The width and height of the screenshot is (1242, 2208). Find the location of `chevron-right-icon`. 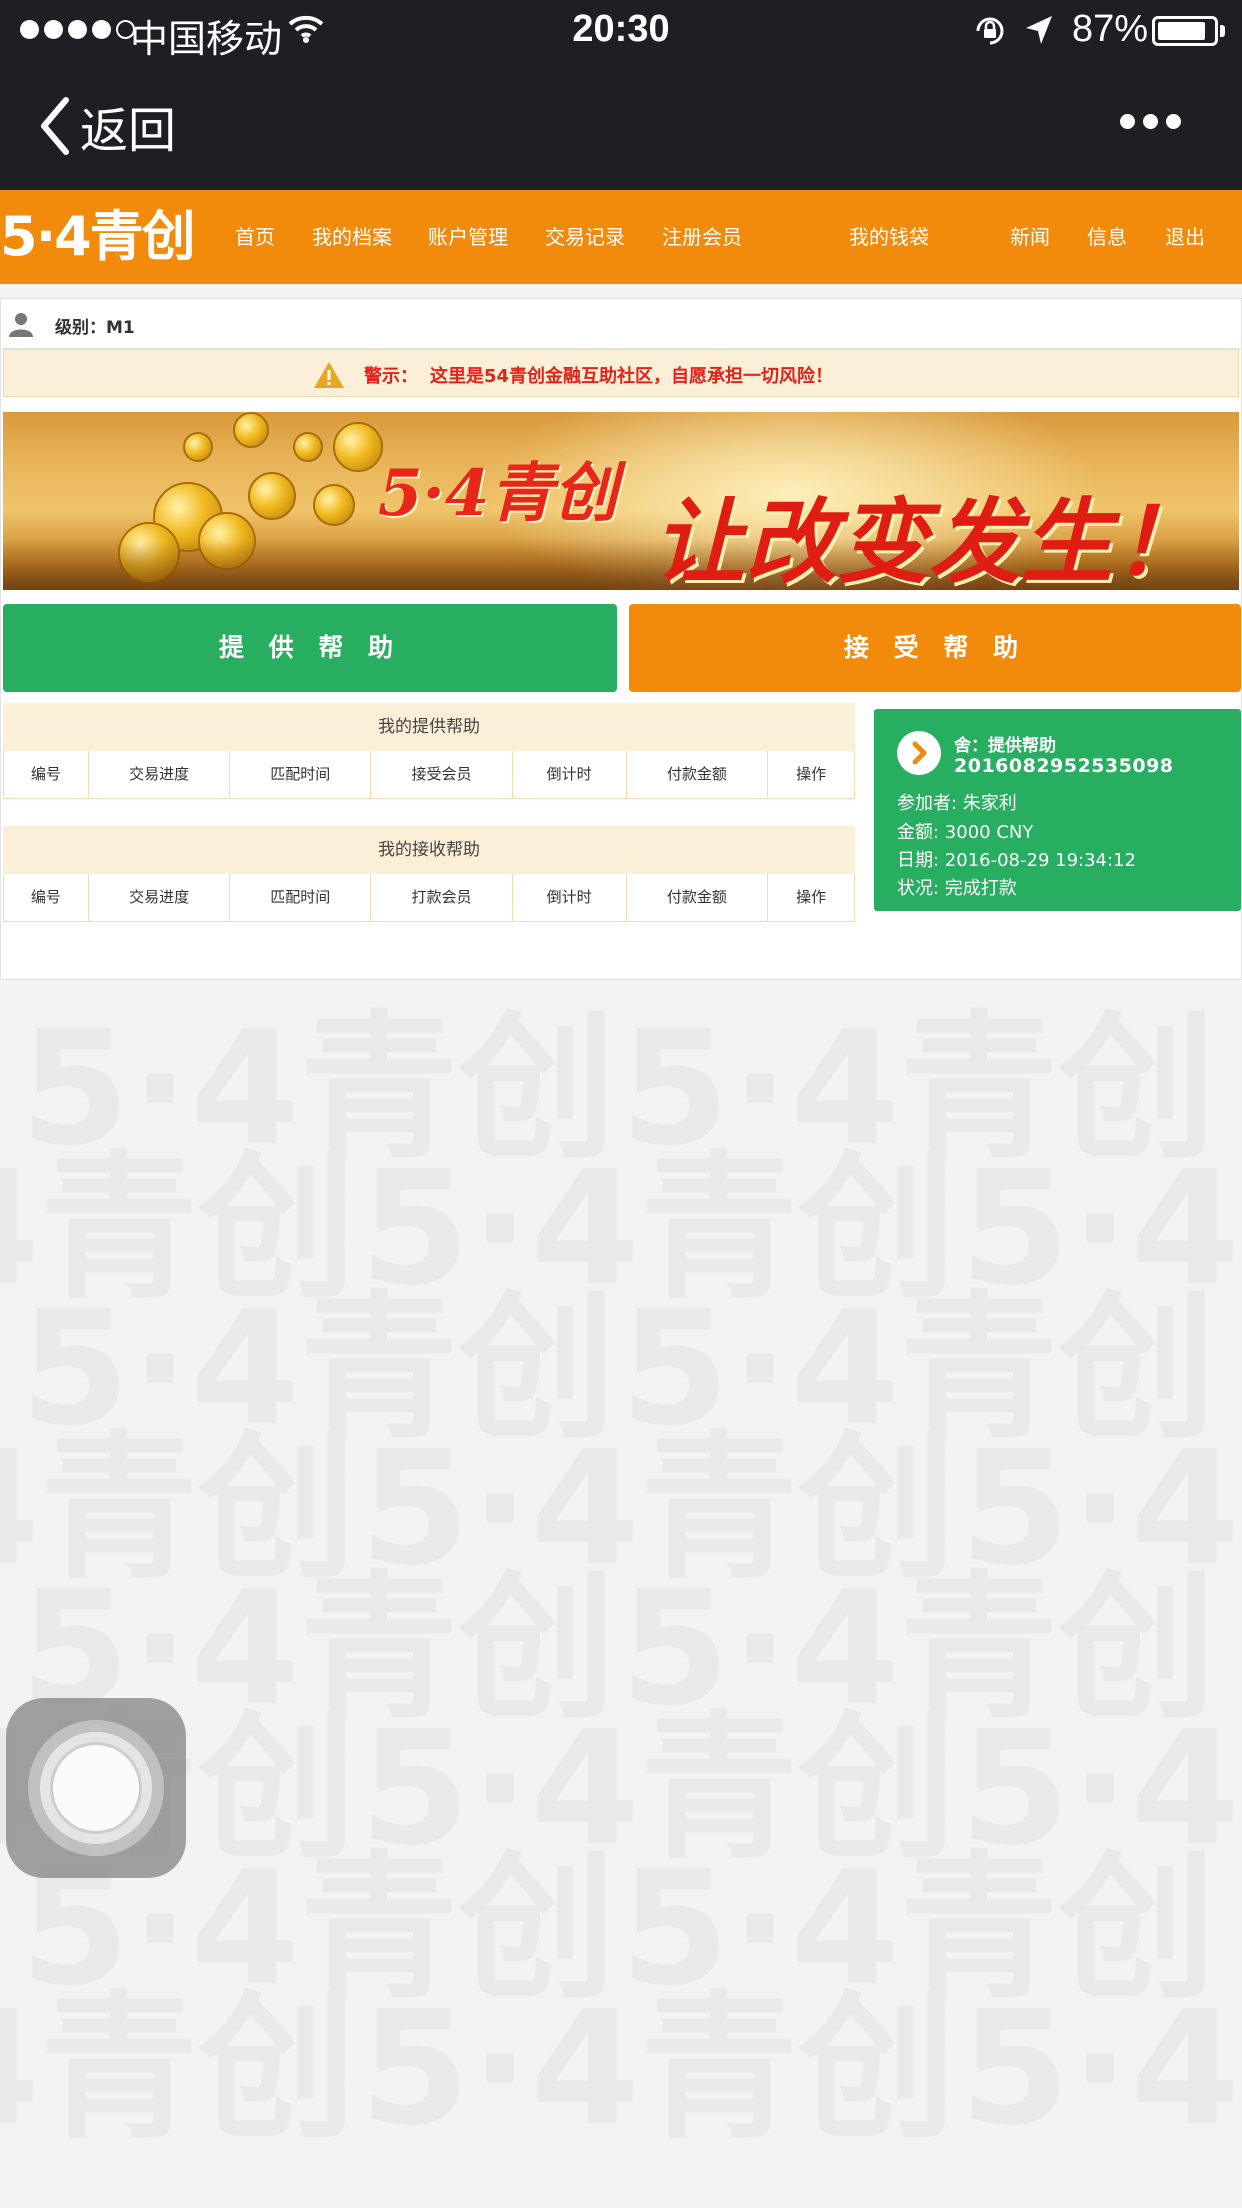

chevron-right-icon is located at coordinates (919, 753).